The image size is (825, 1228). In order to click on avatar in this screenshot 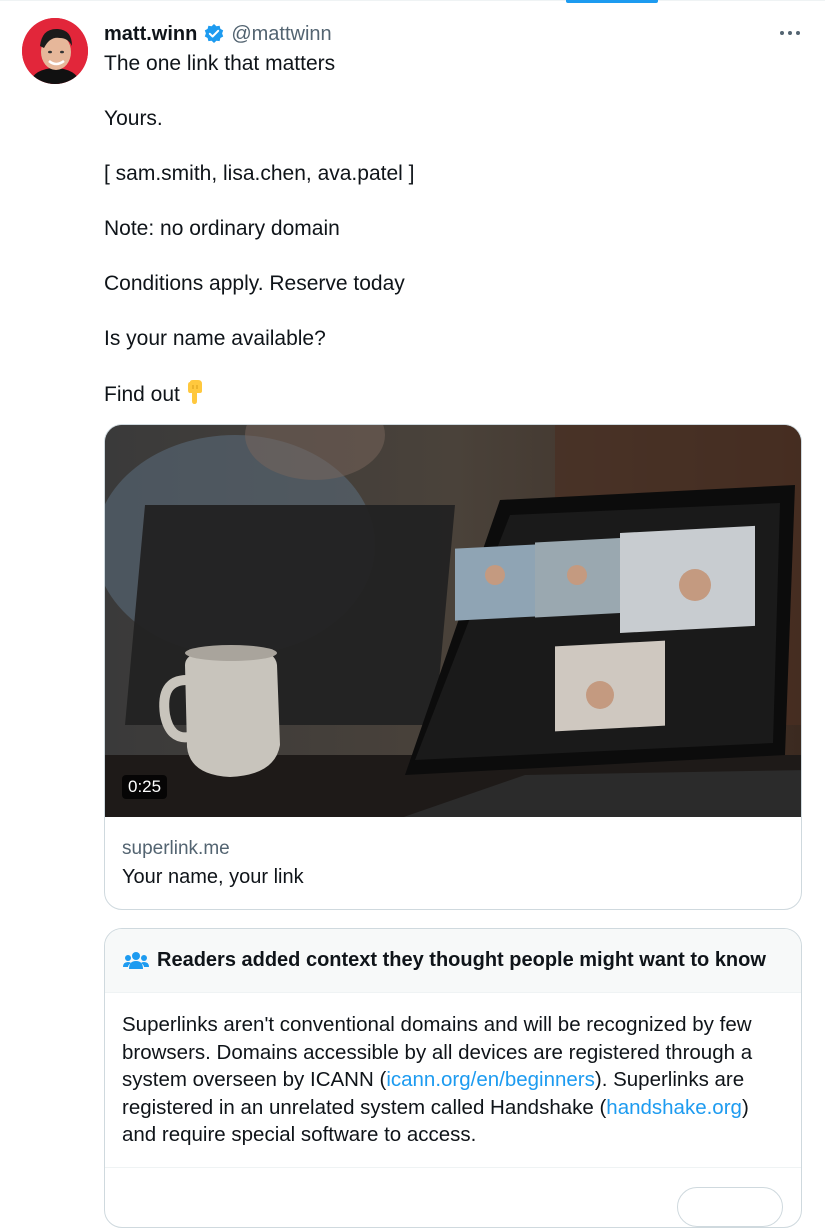, I will do `click(55, 51)`.